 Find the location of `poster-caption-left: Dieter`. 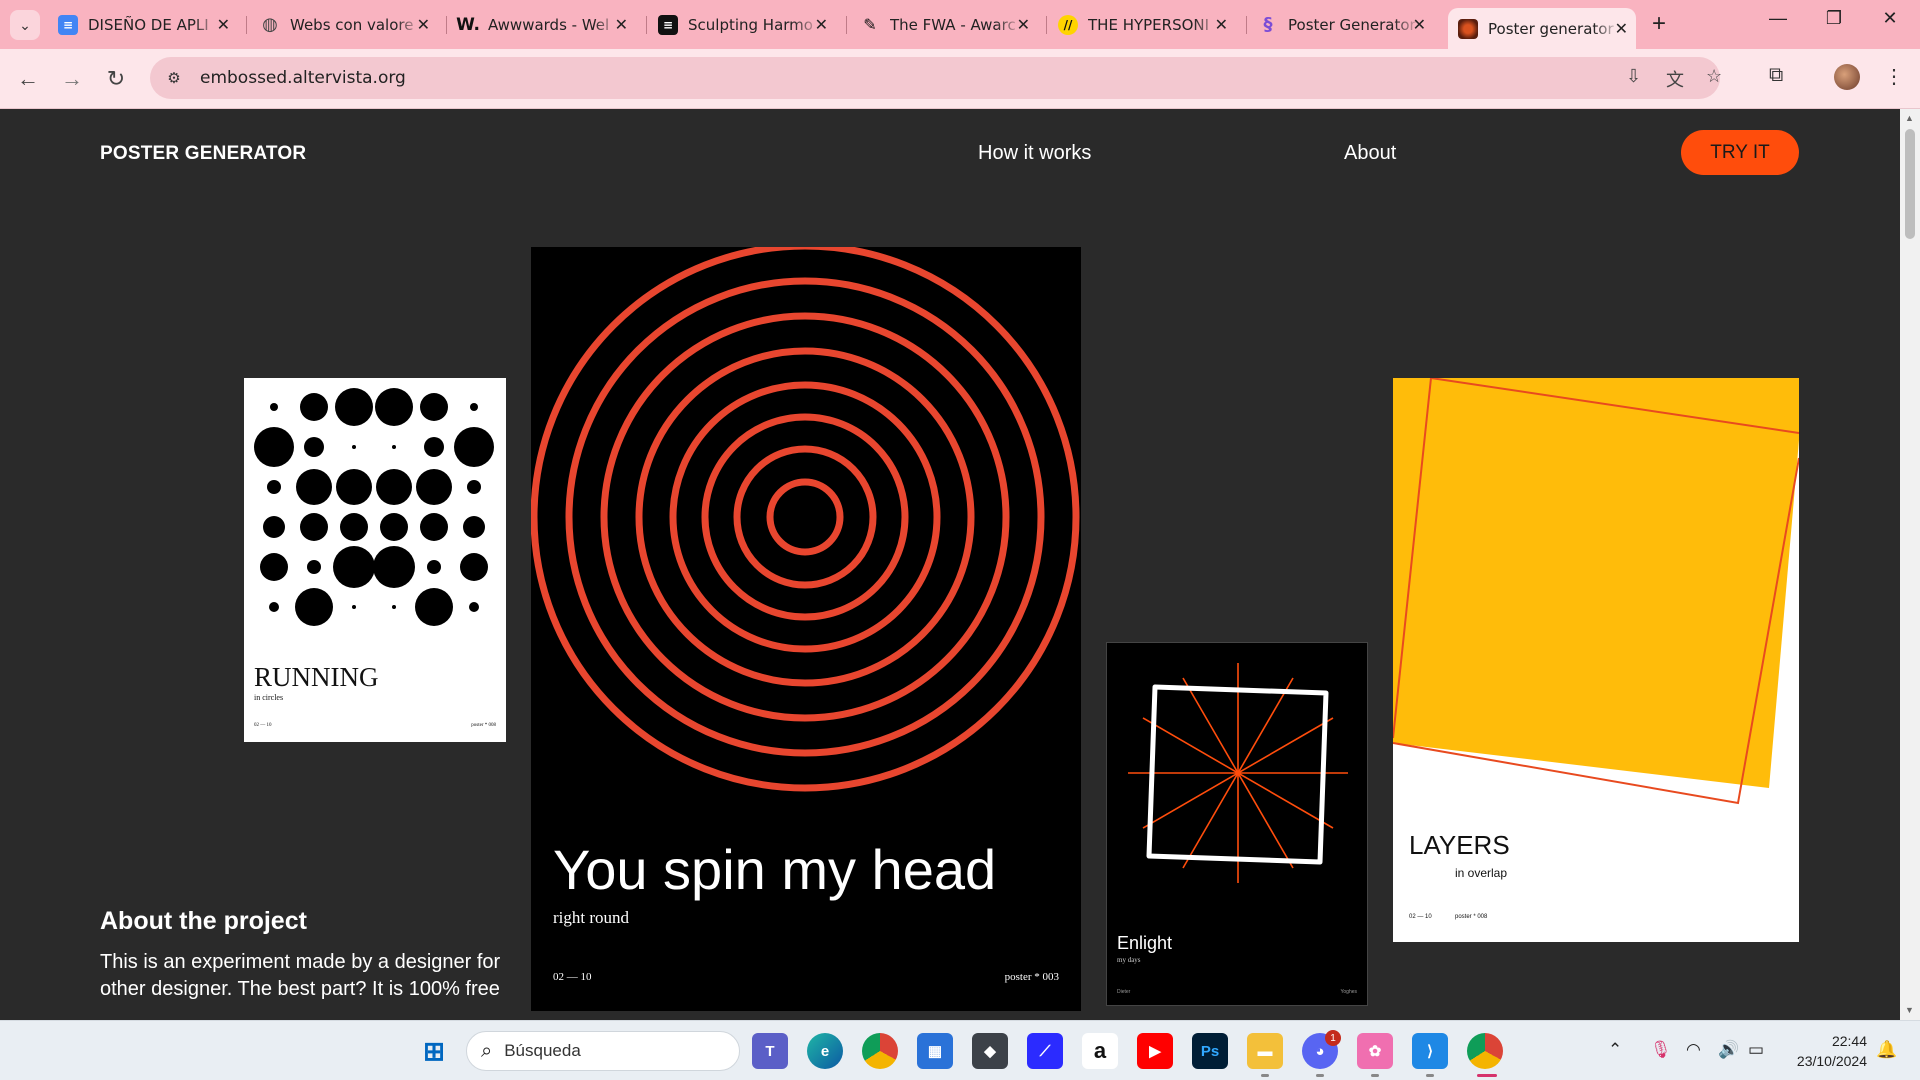

poster-caption-left: Dieter is located at coordinates (1124, 992).